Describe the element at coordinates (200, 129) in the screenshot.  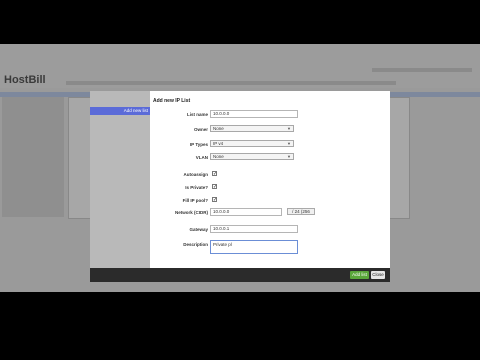
I see `owner-label: Owner` at that location.